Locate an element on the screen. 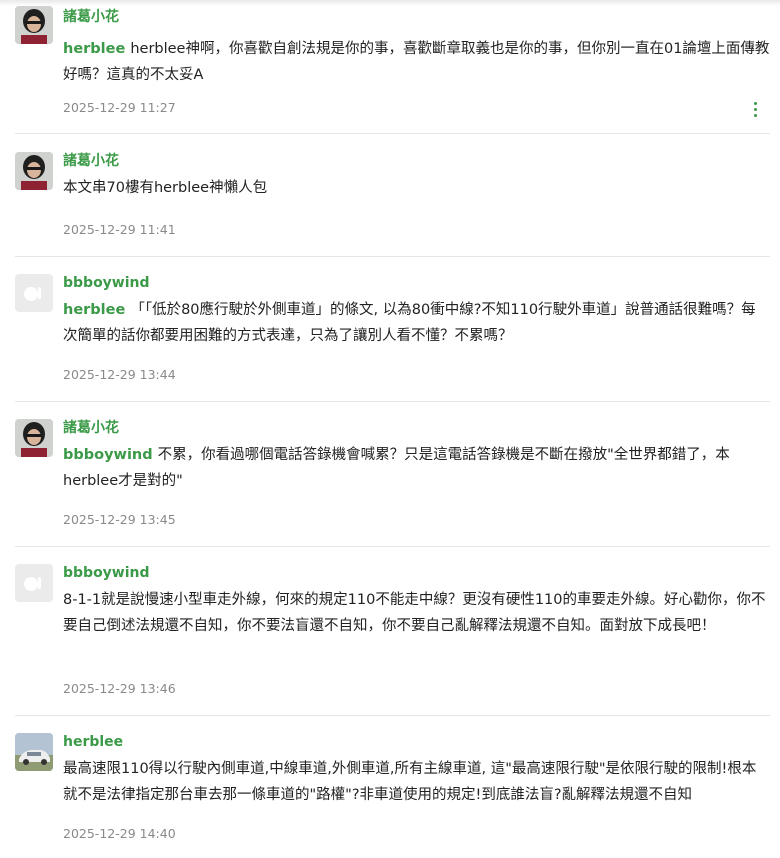  mention-link: bbboywind is located at coordinates (108, 455).